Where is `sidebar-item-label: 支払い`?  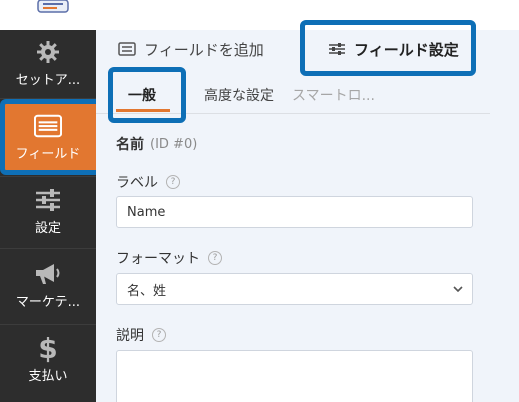 sidebar-item-label: 支払い is located at coordinates (48, 376).